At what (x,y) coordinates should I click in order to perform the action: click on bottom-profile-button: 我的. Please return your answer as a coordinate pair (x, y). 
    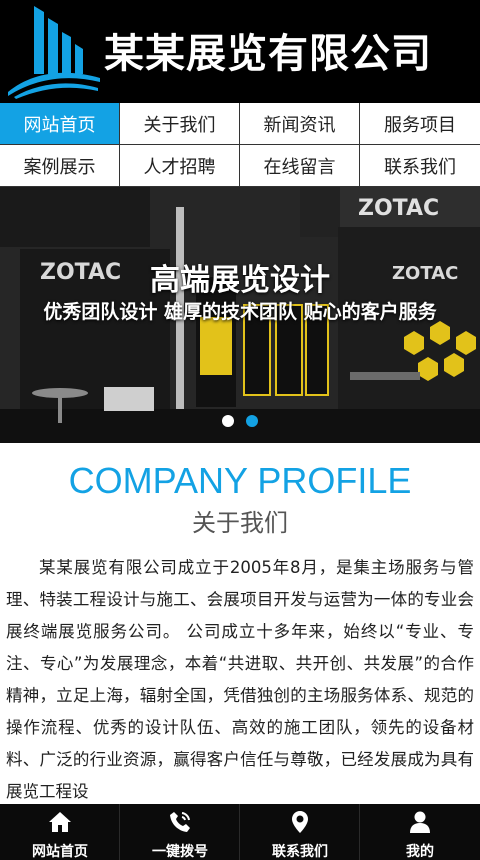
    Looking at the image, I should click on (420, 832).